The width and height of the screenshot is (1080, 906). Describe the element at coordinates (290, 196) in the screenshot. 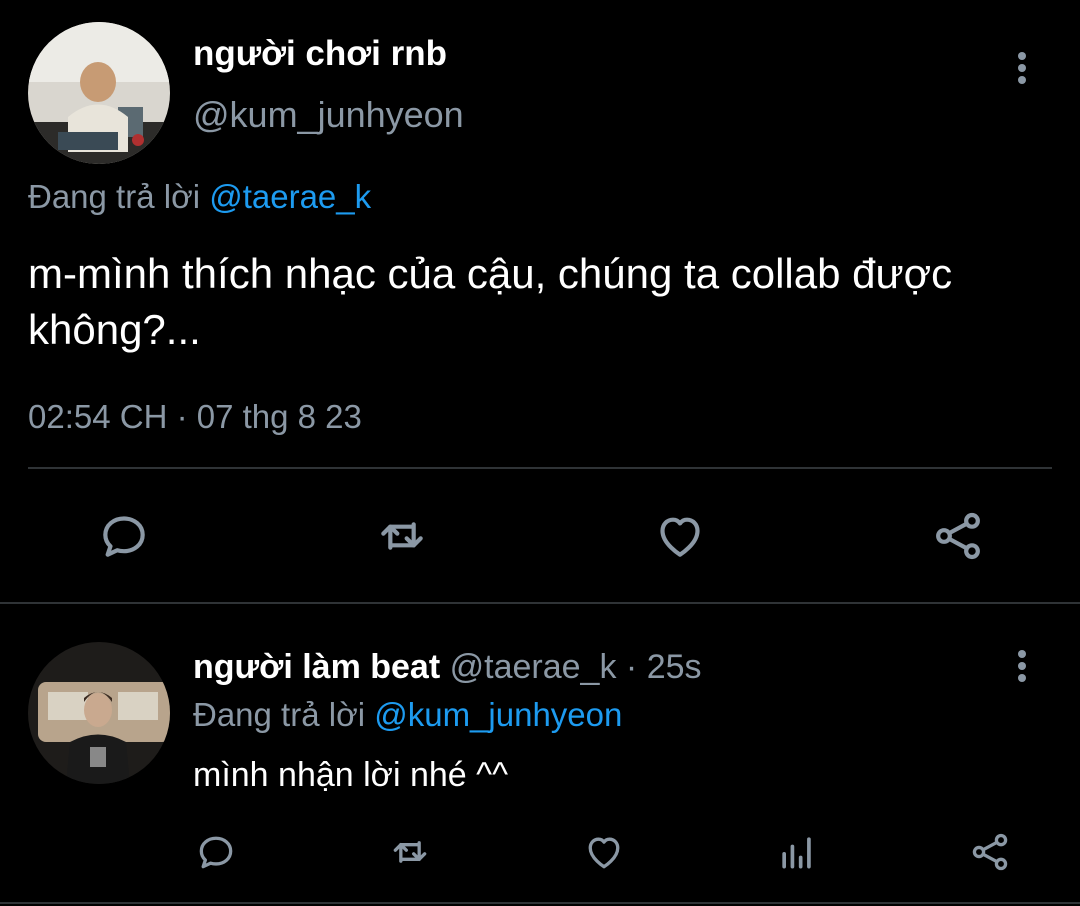

I see `replying-mention-link: @taerae_k` at that location.